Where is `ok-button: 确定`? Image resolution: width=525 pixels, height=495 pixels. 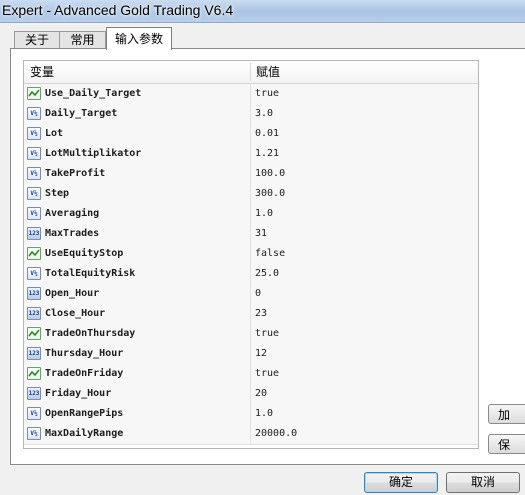 ok-button: 确定 is located at coordinates (401, 482).